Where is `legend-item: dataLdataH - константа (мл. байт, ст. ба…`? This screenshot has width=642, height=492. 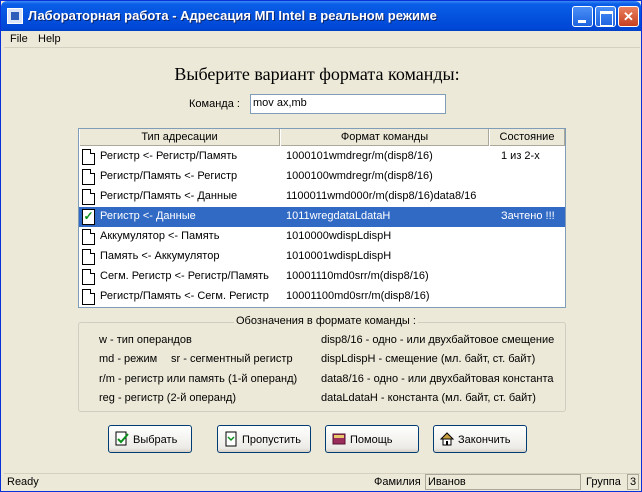
legend-item: dataLdataH - константа (мл. байт, ст. ба… is located at coordinates (428, 398).